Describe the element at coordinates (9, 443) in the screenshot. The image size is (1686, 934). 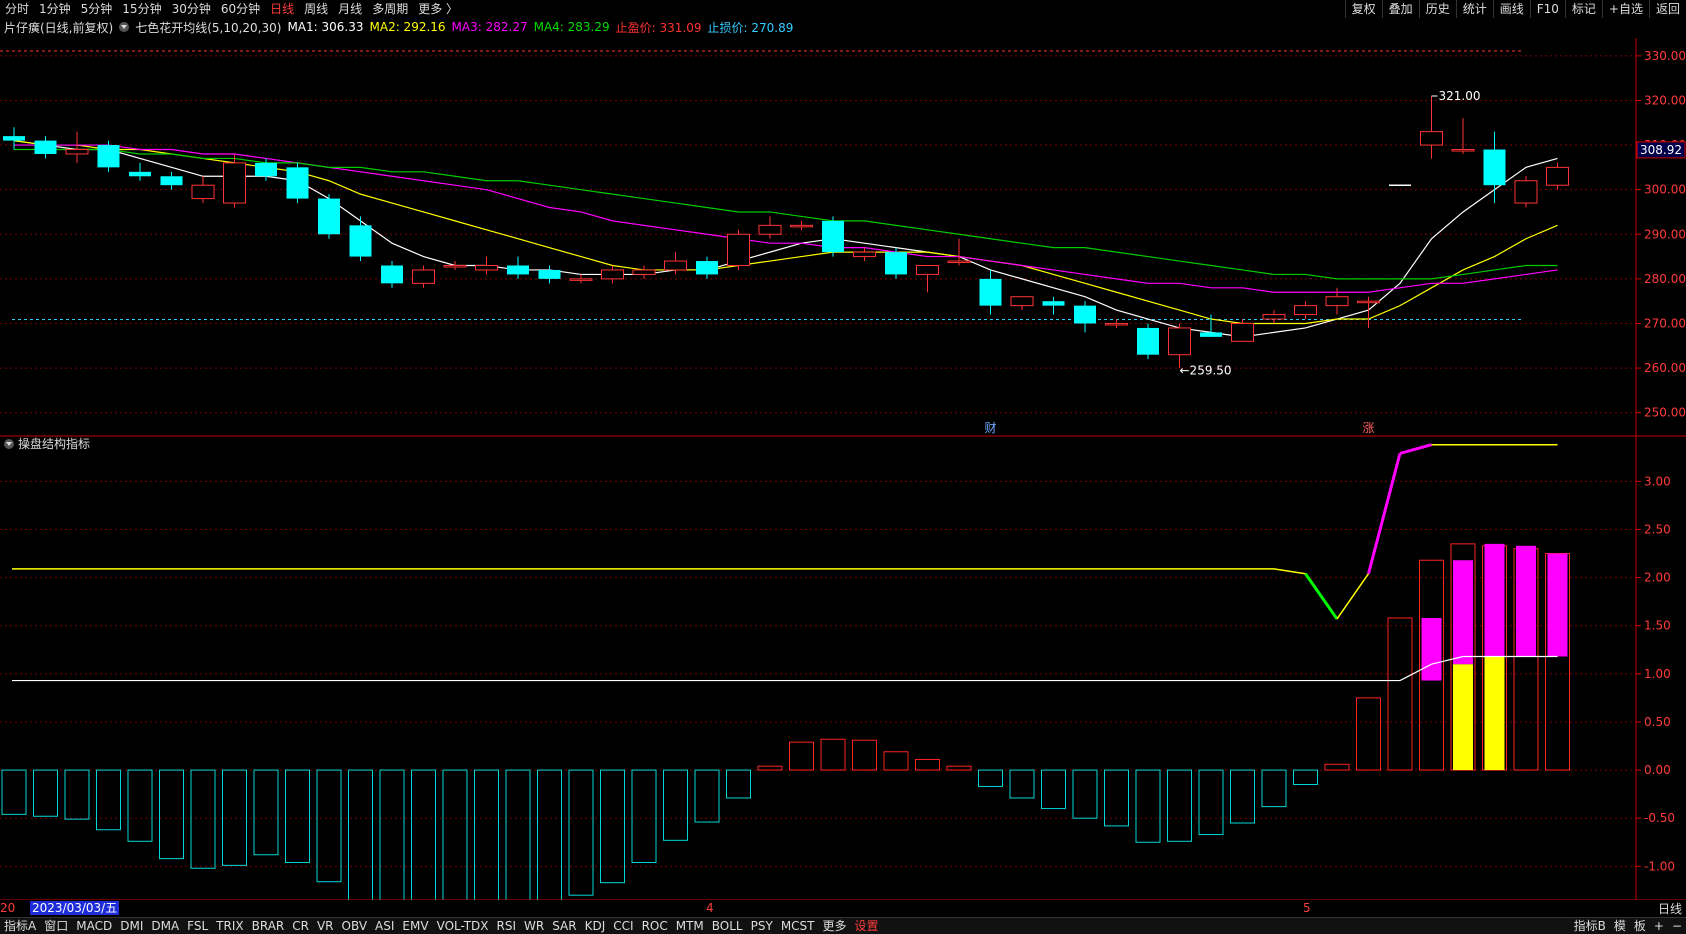
I see `indicator-collapse-icon` at that location.